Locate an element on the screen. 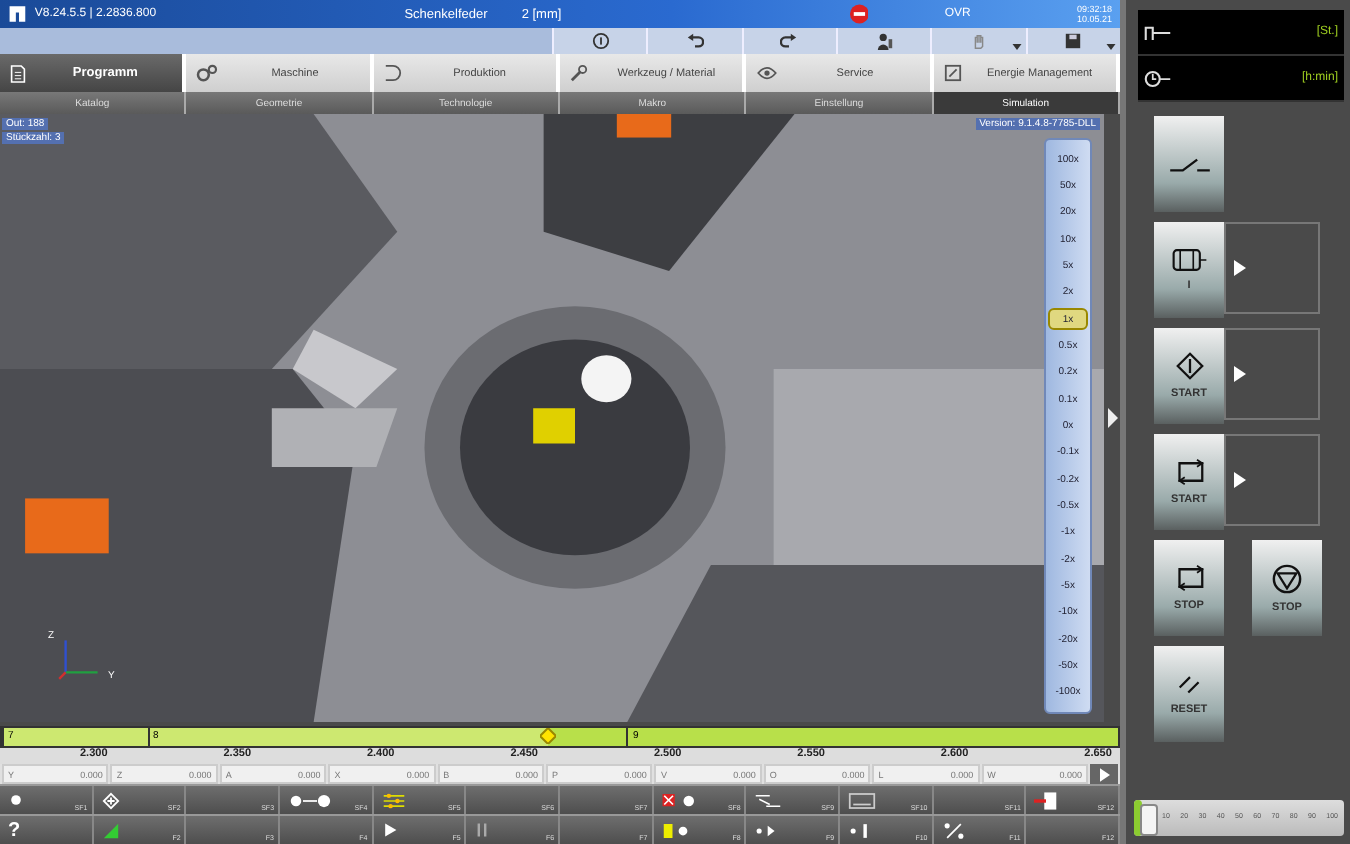 The height and width of the screenshot is (844, 1350). info-button is located at coordinates (599, 41).